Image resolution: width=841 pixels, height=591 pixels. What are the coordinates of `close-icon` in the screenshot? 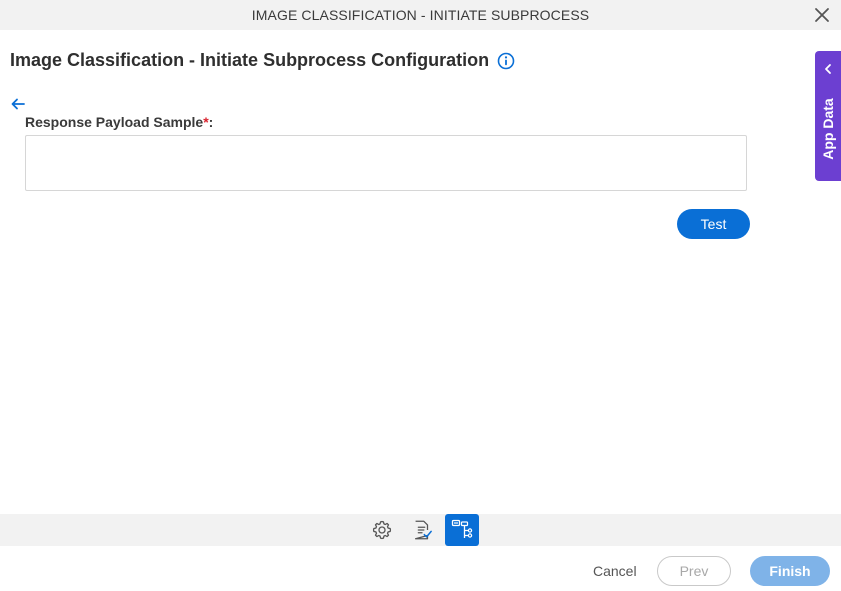 It's located at (822, 15).